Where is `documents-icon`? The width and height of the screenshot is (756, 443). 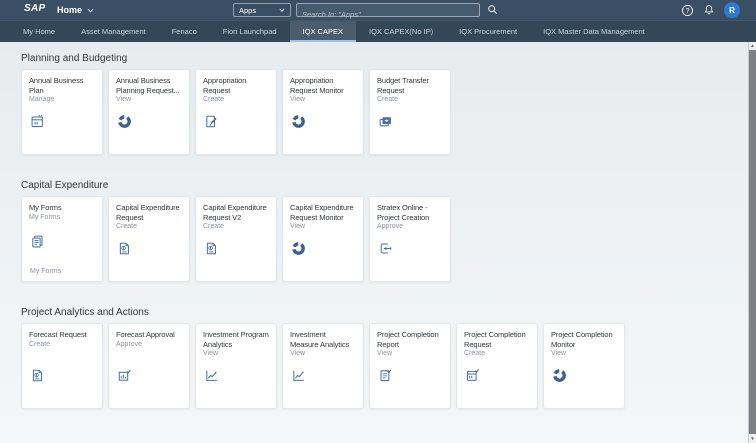
documents-icon is located at coordinates (37, 241).